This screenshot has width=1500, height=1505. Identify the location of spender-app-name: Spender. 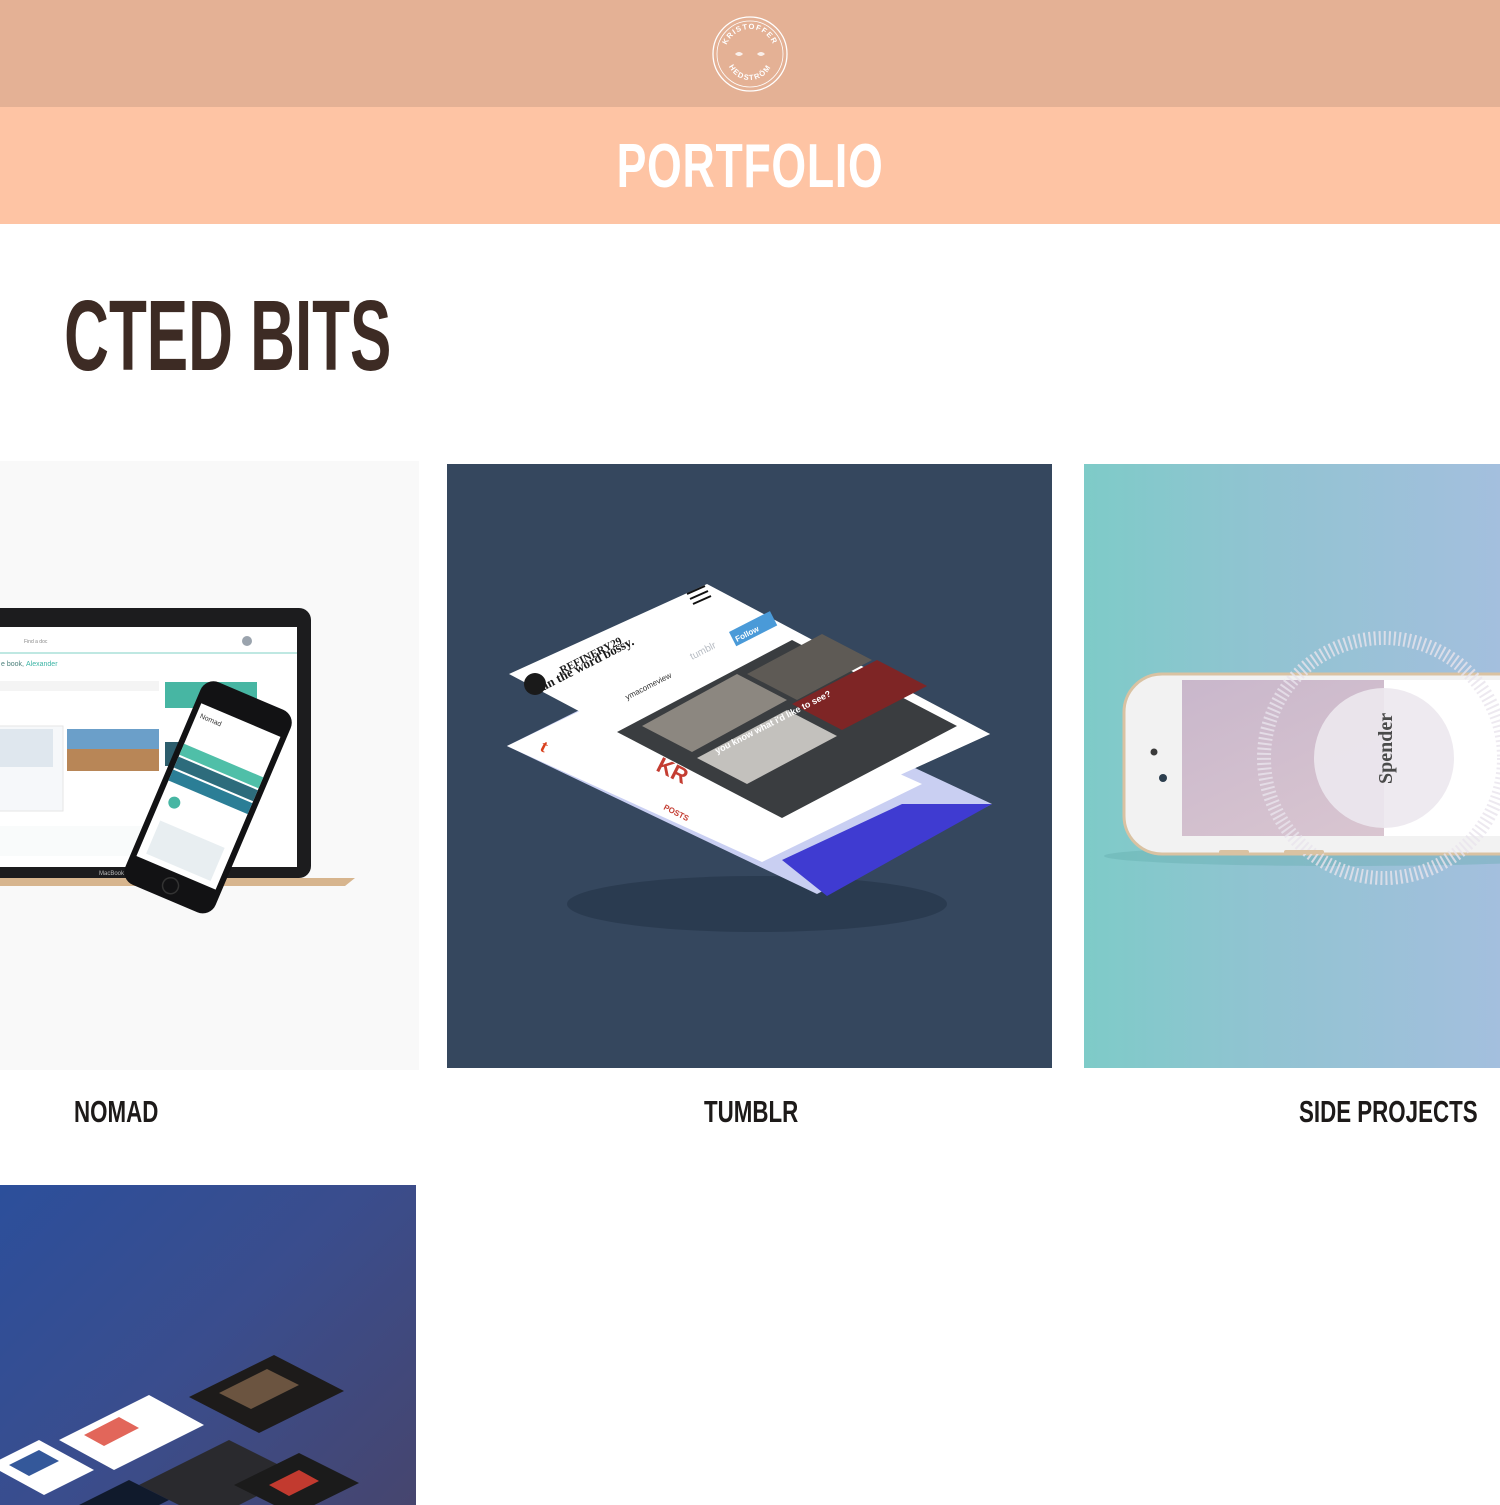
(1386, 748).